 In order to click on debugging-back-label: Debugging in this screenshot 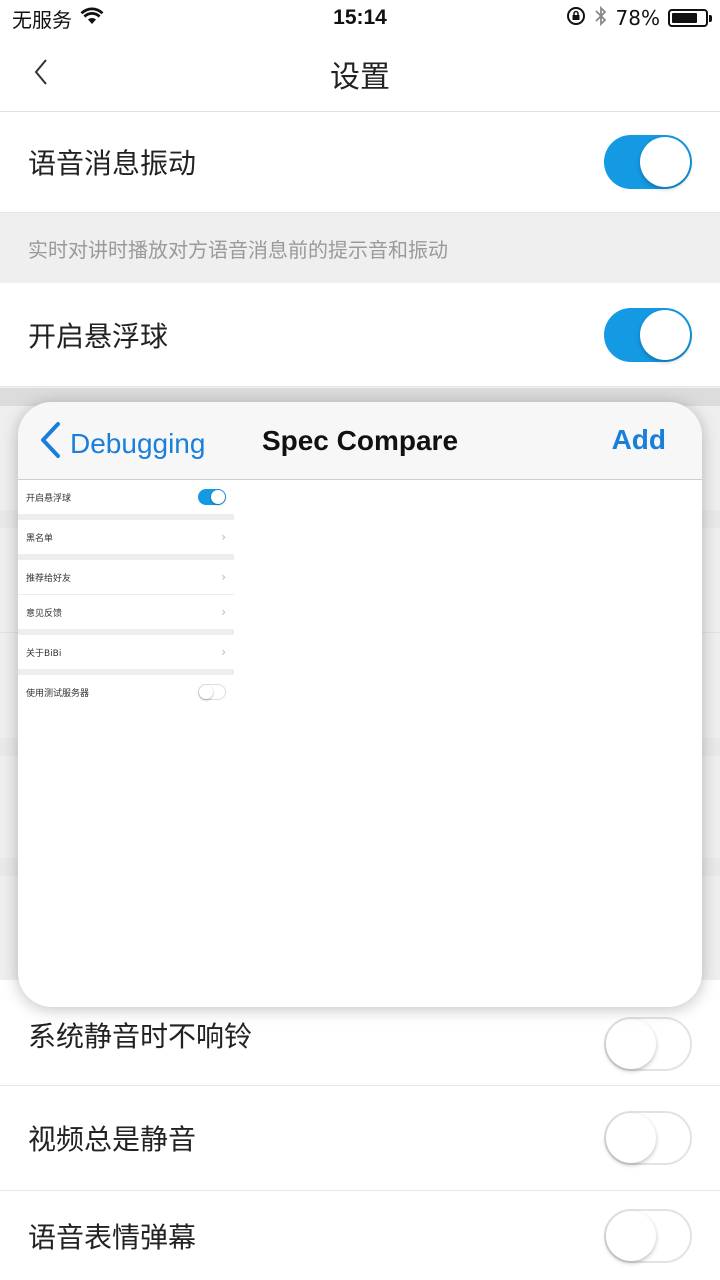, I will do `click(138, 443)`.